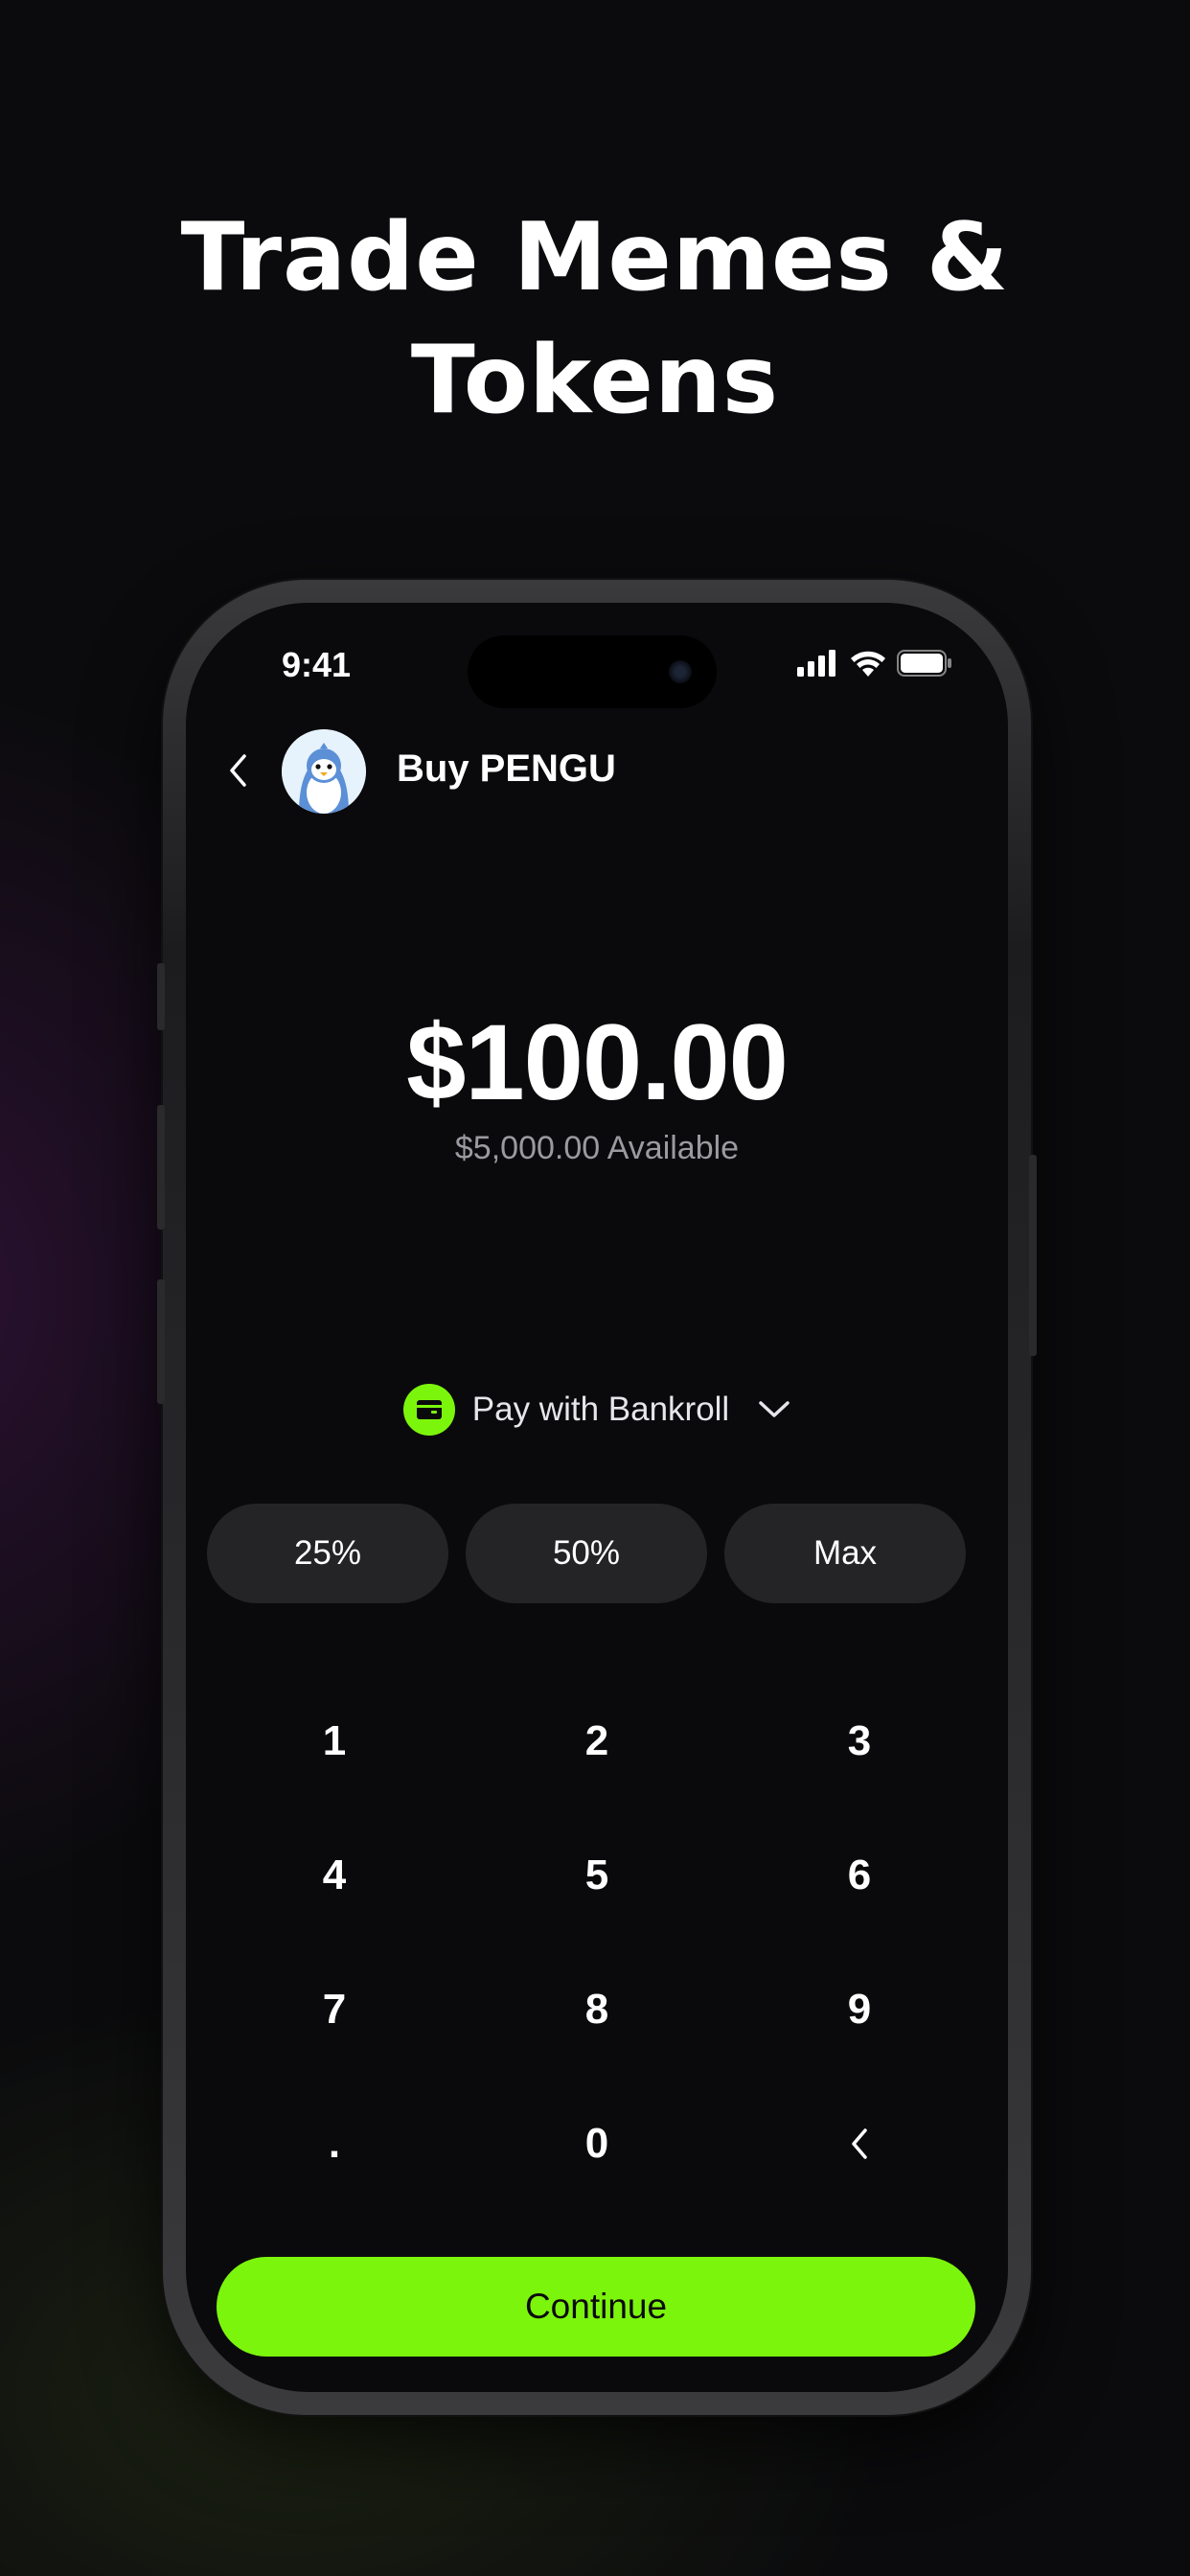 The width and height of the screenshot is (1190, 2576). Describe the element at coordinates (507, 769) in the screenshot. I see `page-title: Buy PENGU` at that location.